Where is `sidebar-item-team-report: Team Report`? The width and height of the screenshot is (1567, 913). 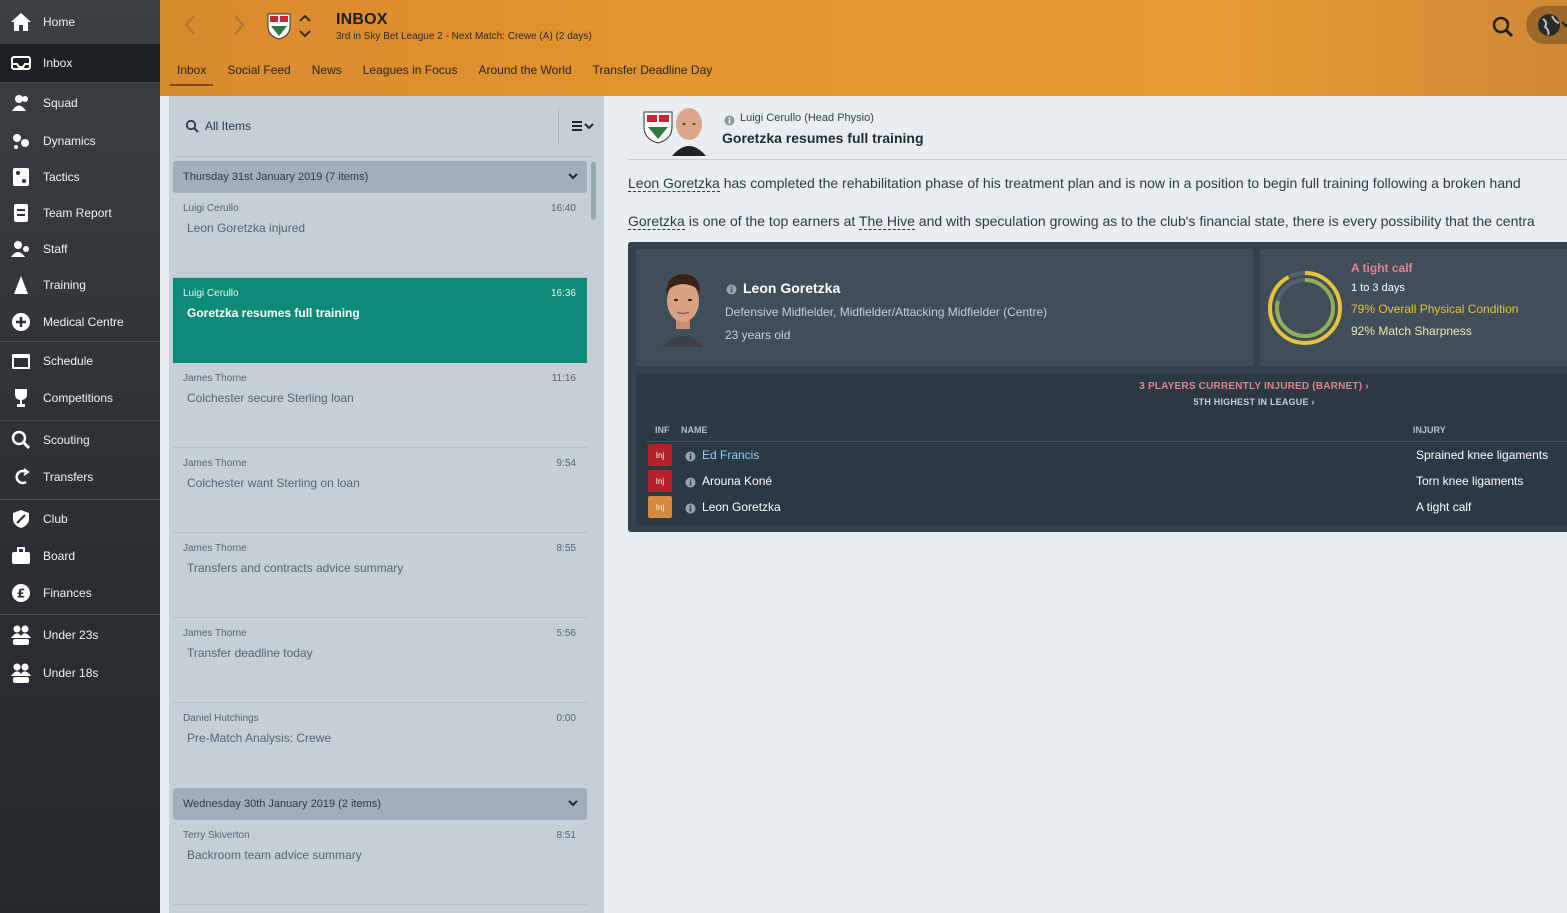
sidebar-item-team-report: Team Report is located at coordinates (80, 213).